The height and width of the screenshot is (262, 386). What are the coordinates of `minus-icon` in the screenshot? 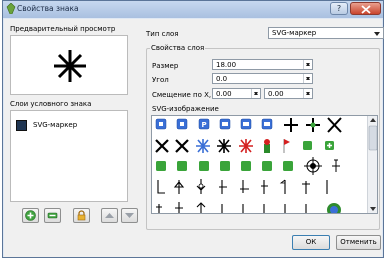 It's located at (52, 215).